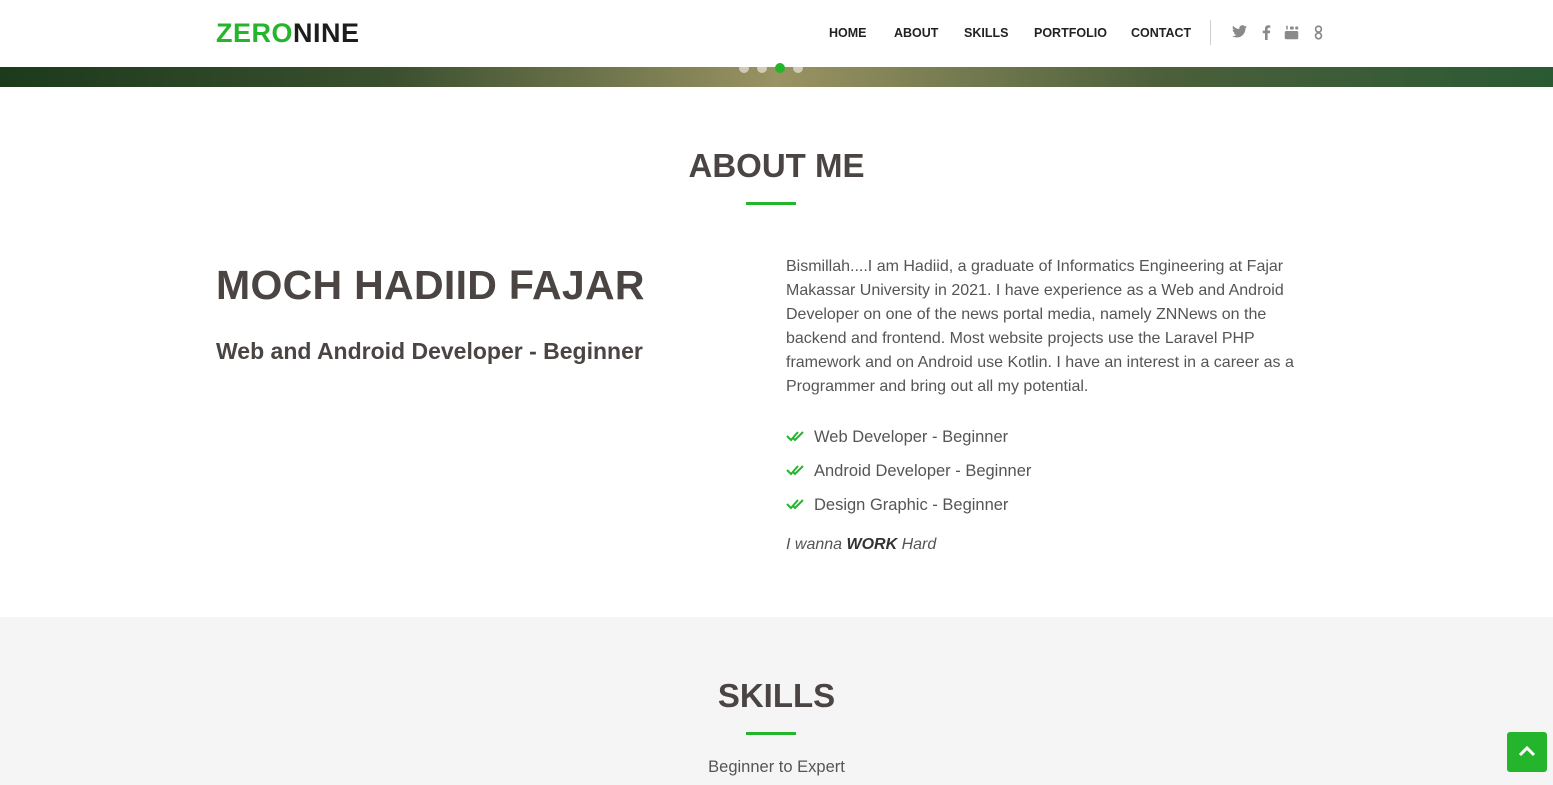  Describe the element at coordinates (1070, 33) in the screenshot. I see `nav-portfolio: PORTFOLIO` at that location.